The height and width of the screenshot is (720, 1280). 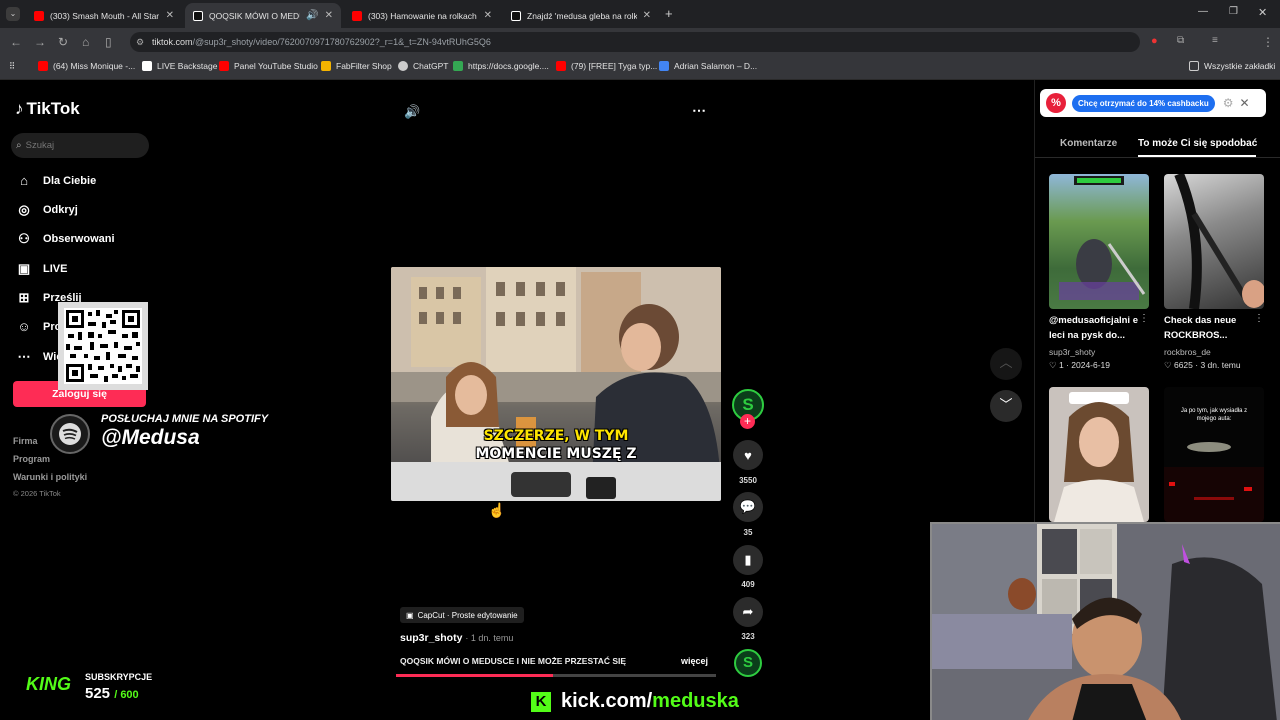 I want to click on suggested-author-2: rockbros_de, so click(x=1187, y=352).